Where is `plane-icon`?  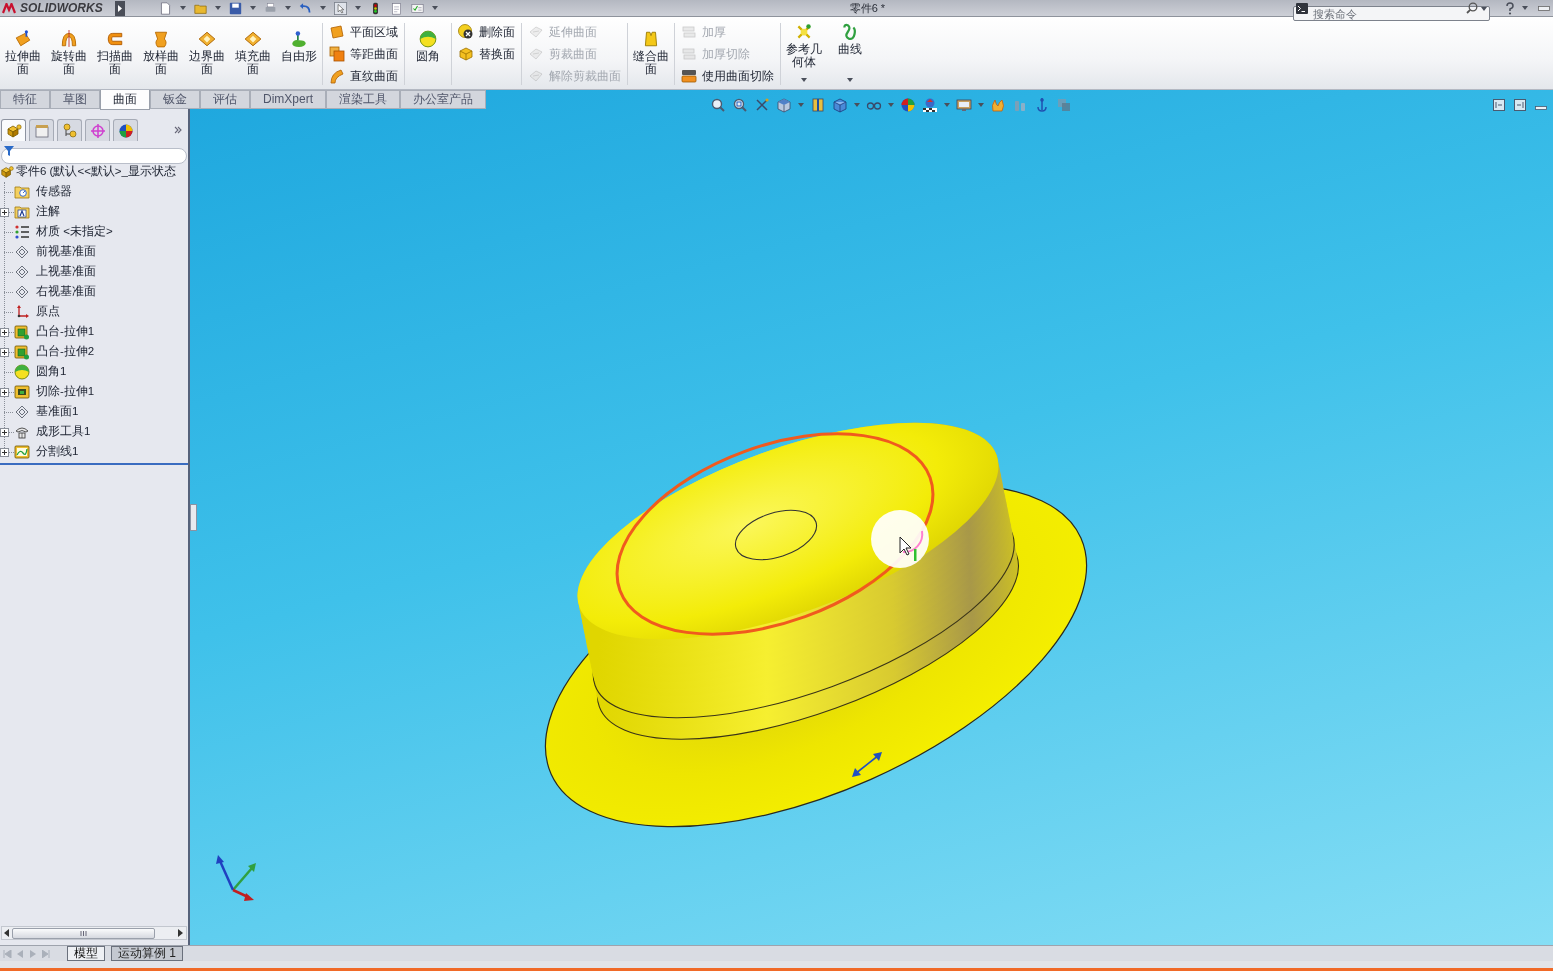
plane-icon is located at coordinates (22, 412).